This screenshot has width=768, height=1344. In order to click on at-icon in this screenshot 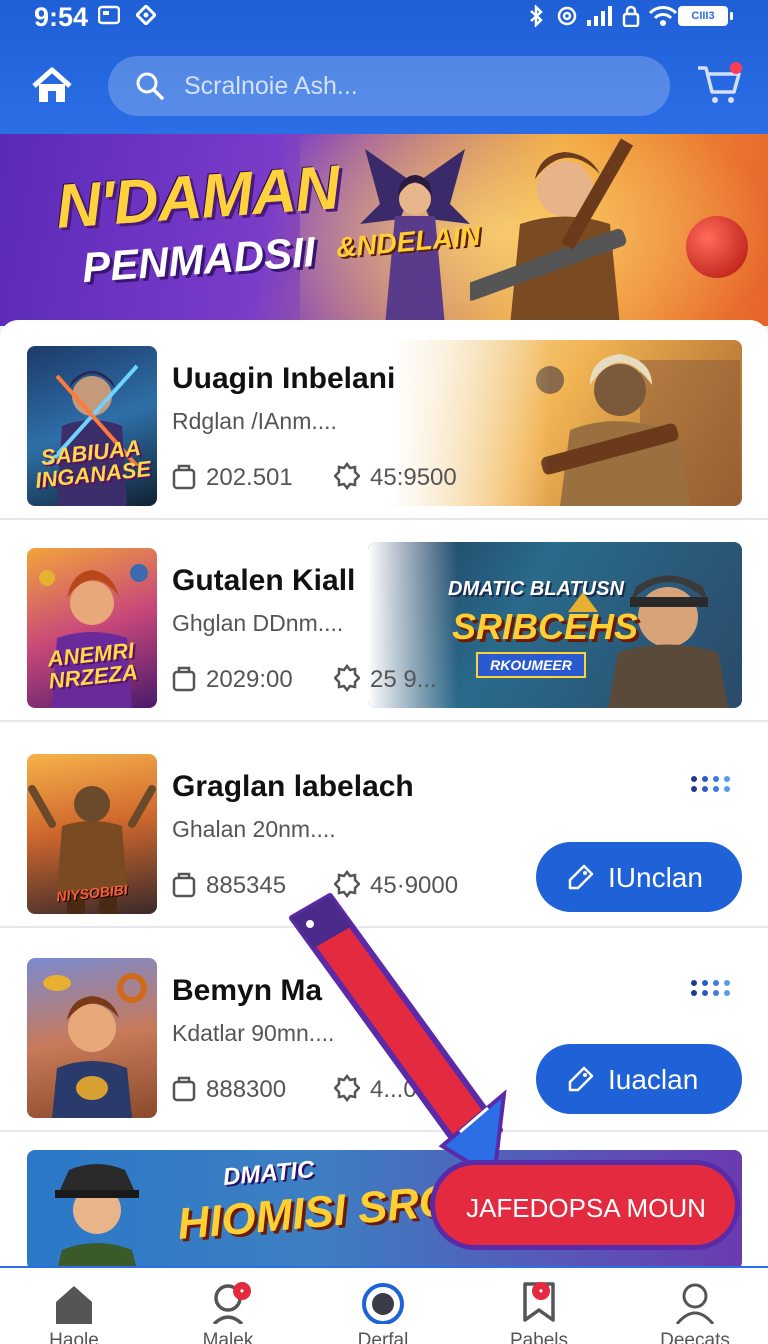, I will do `click(567, 19)`.